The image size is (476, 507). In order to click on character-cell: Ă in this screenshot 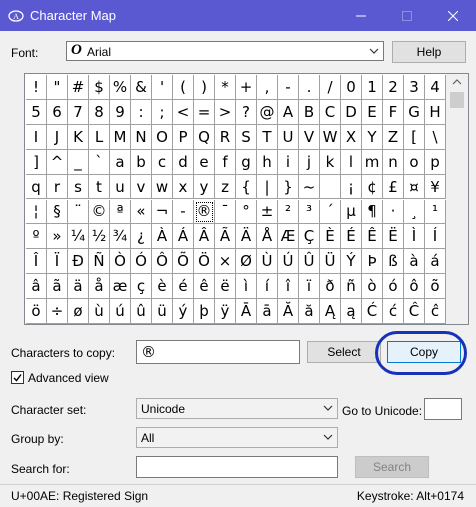, I will do `click(288, 311)`.